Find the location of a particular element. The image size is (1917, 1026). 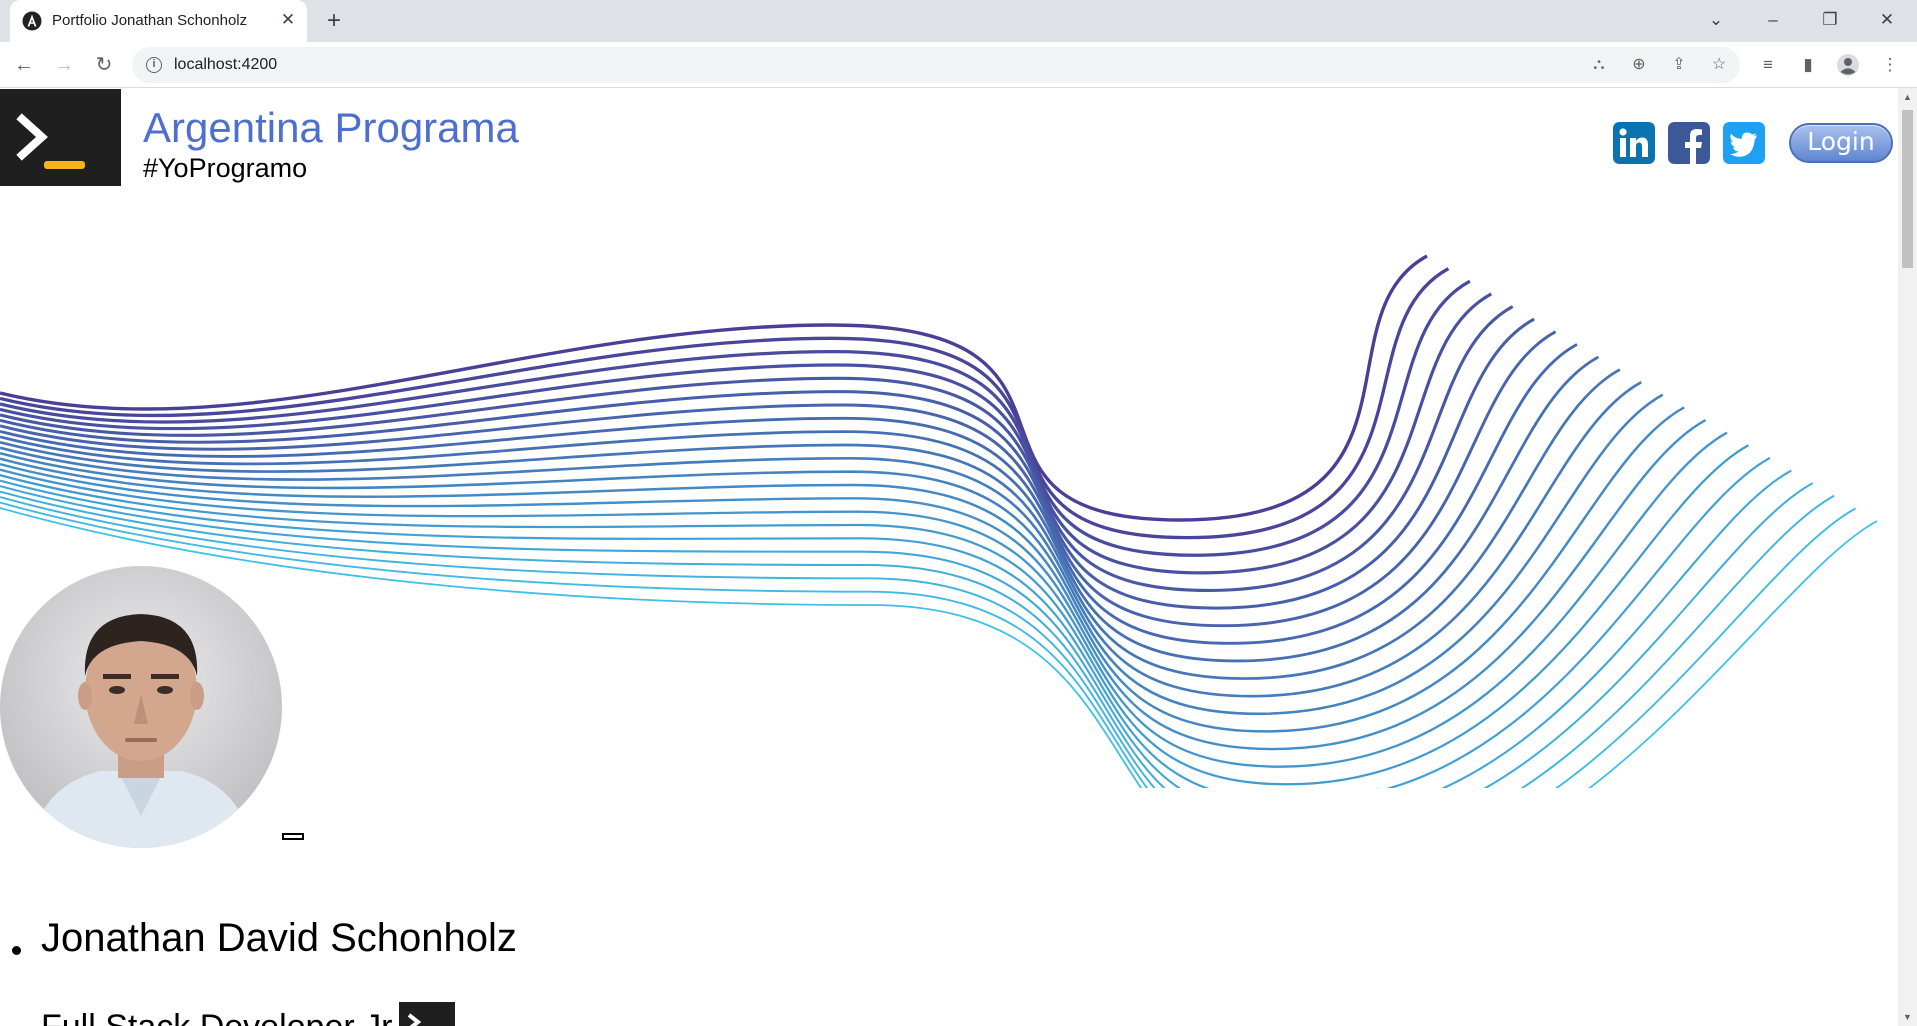

angular-icon is located at coordinates (32, 21).